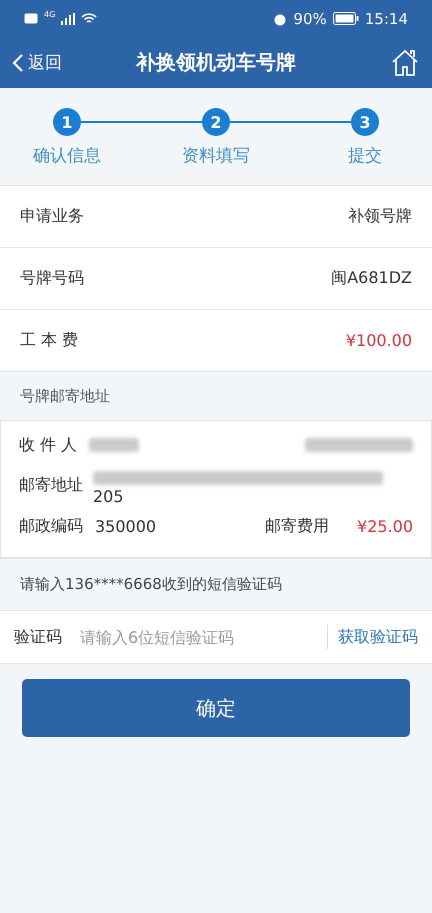 The width and height of the screenshot is (432, 913). Describe the element at coordinates (378, 637) in the screenshot. I see `get-code-link: 获取验证码` at that location.